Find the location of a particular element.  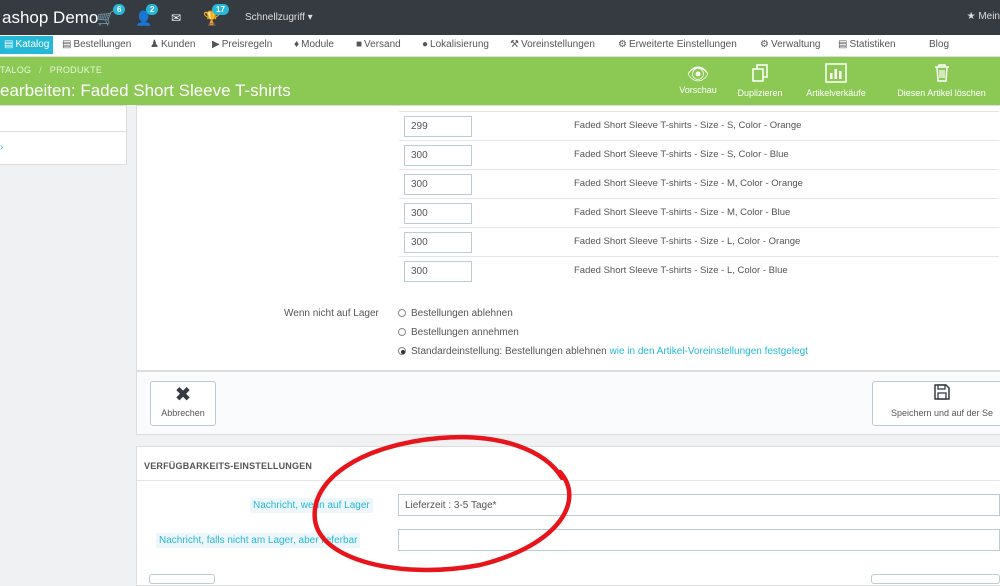

annotation-ellipse is located at coordinates (442, 503).